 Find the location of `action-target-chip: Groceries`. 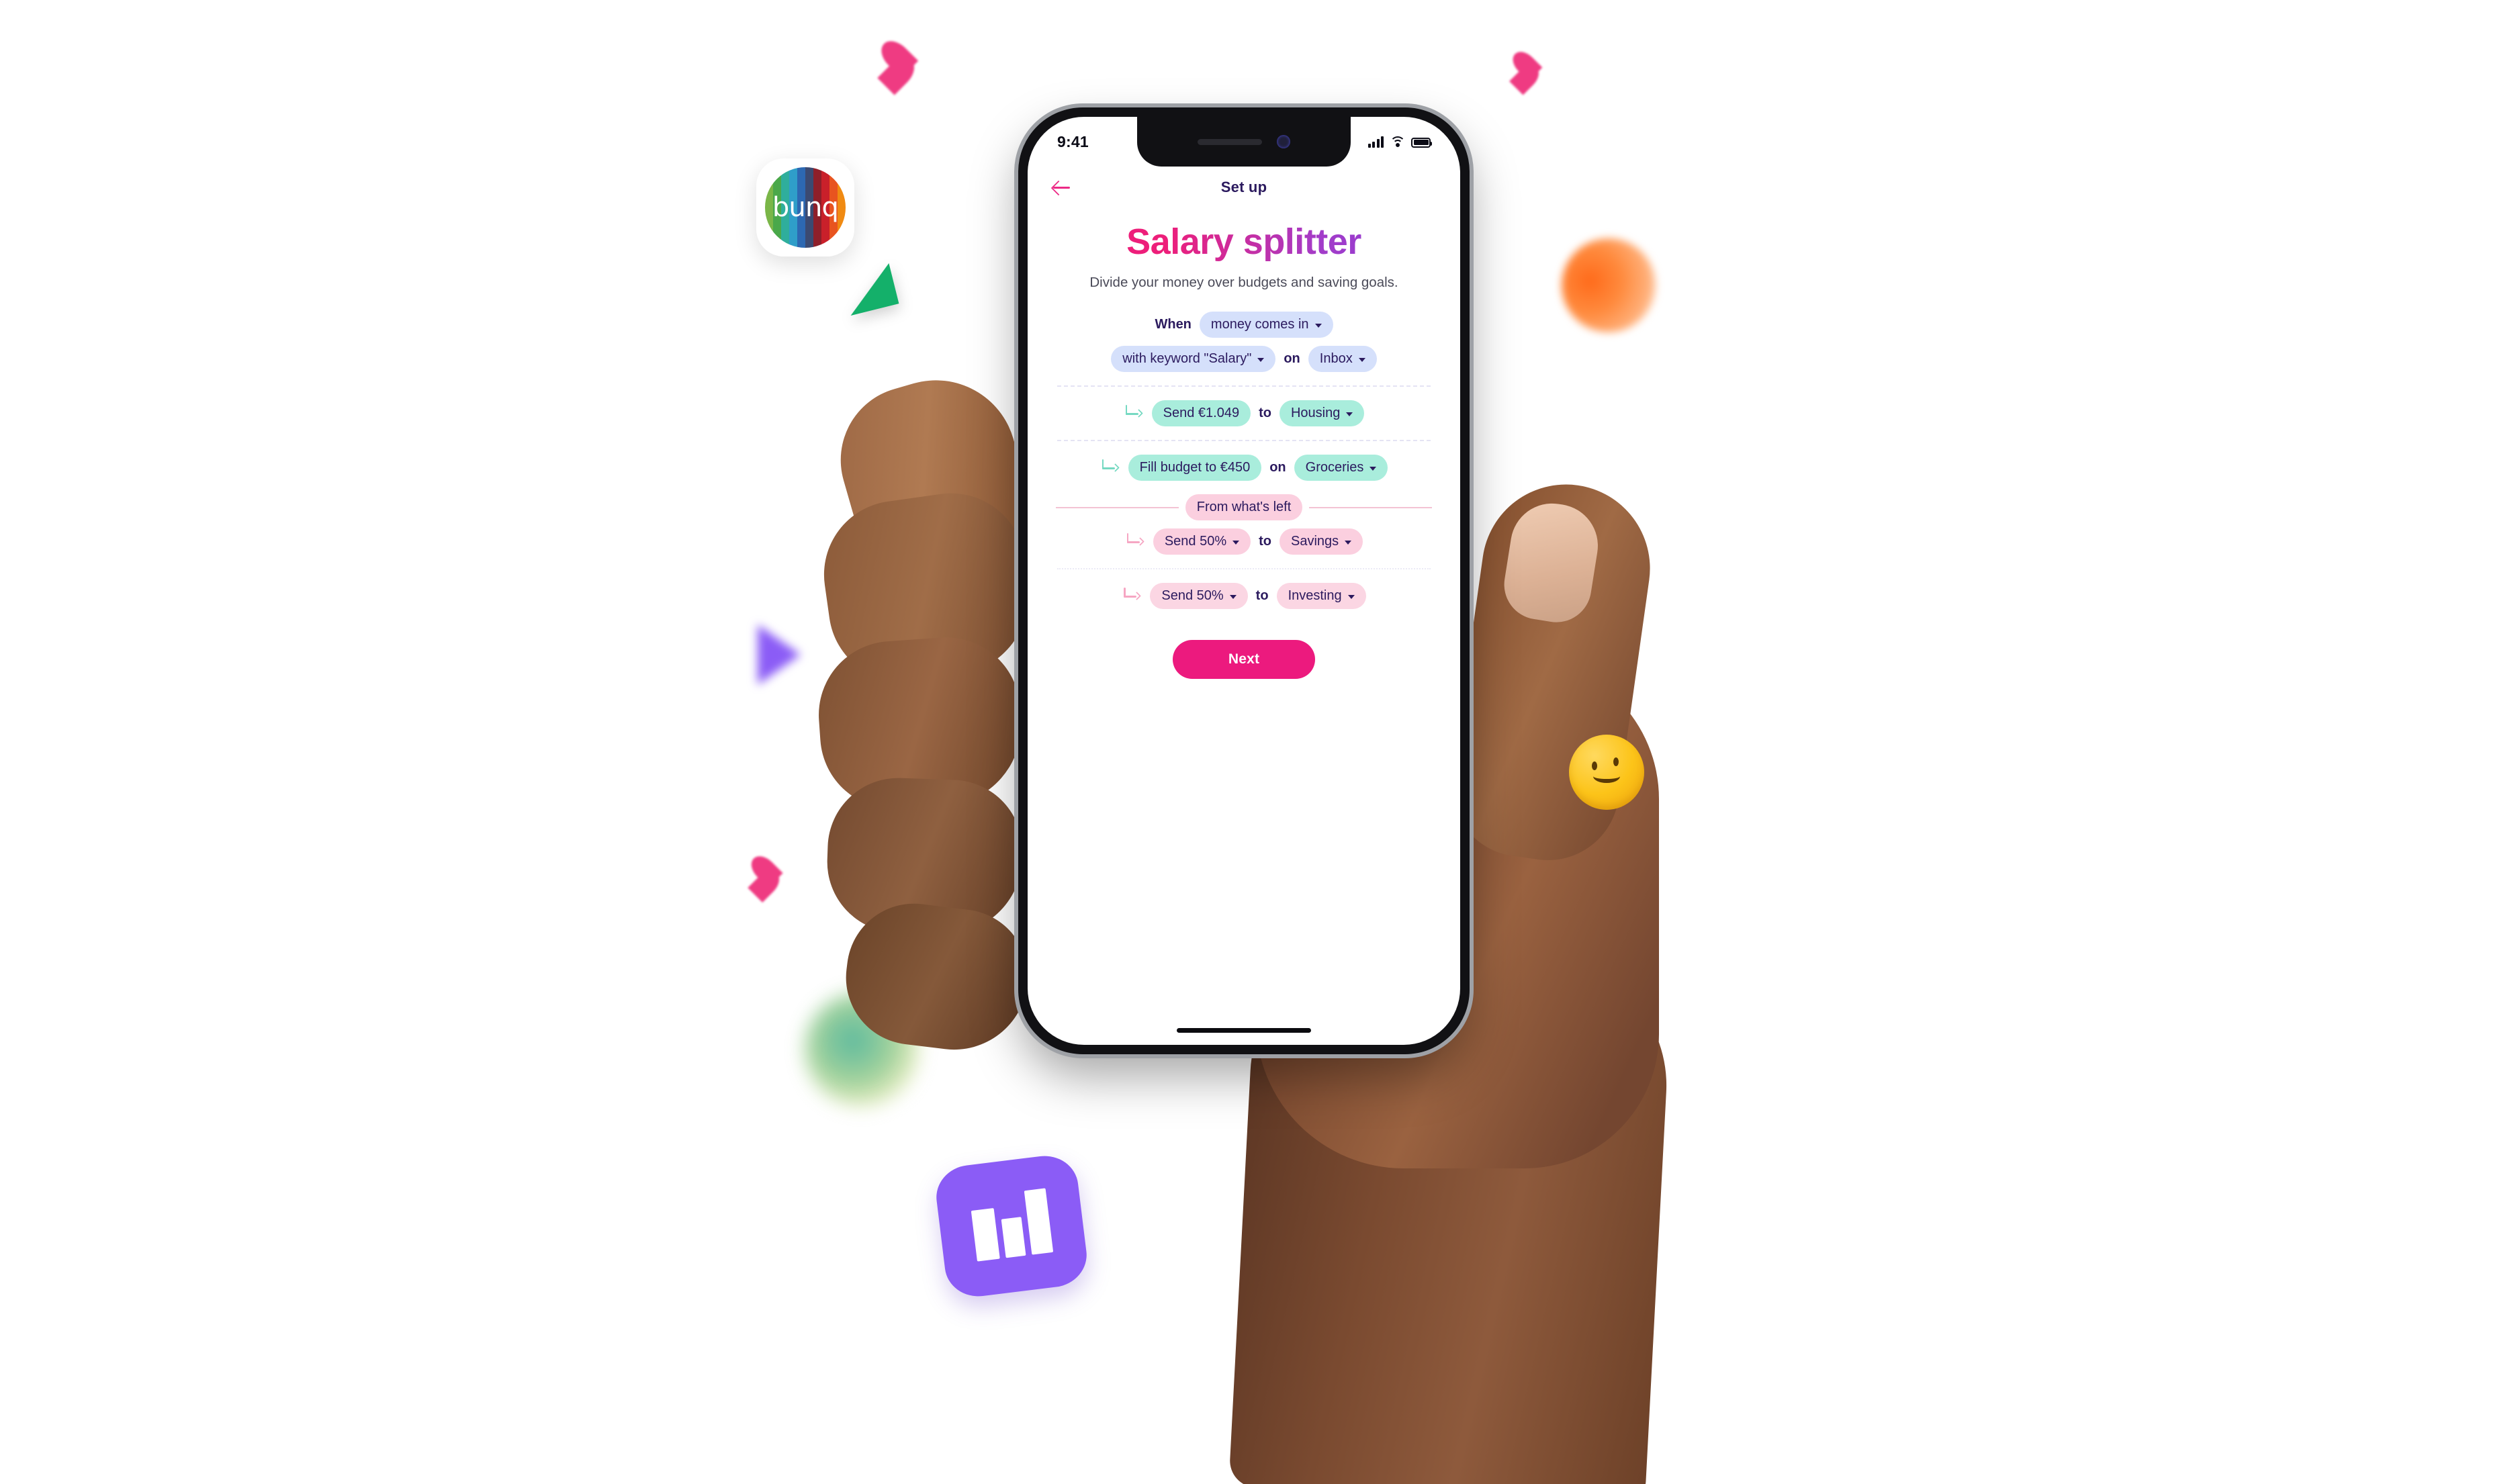

action-target-chip: Groceries is located at coordinates (1341, 468).